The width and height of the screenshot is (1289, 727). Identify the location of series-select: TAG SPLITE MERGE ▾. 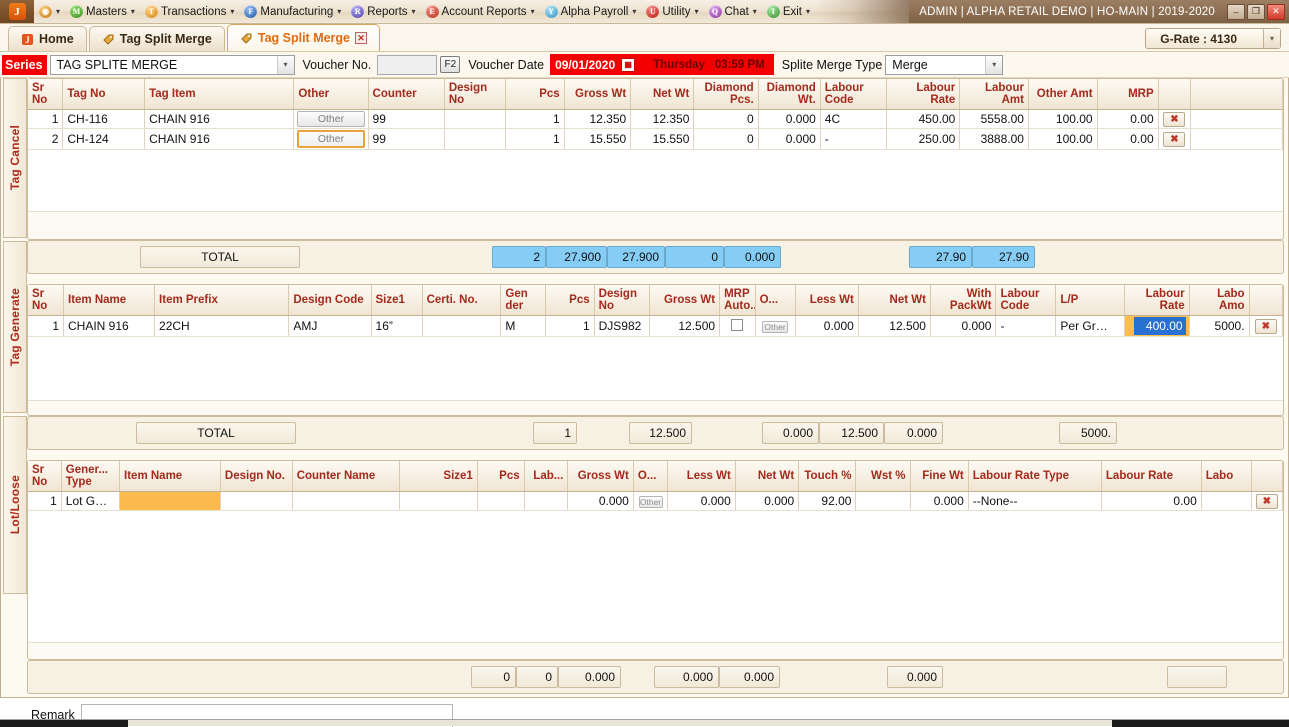
(172, 64).